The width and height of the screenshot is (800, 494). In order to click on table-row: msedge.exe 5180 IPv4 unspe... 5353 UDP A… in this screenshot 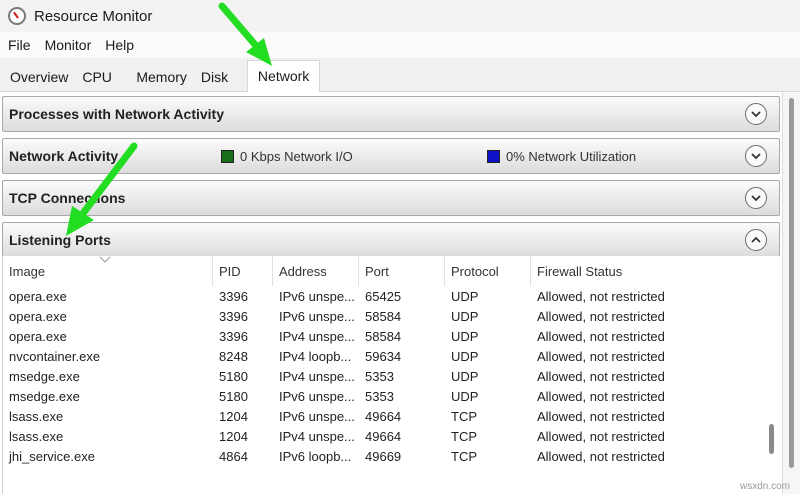, I will do `click(383, 376)`.